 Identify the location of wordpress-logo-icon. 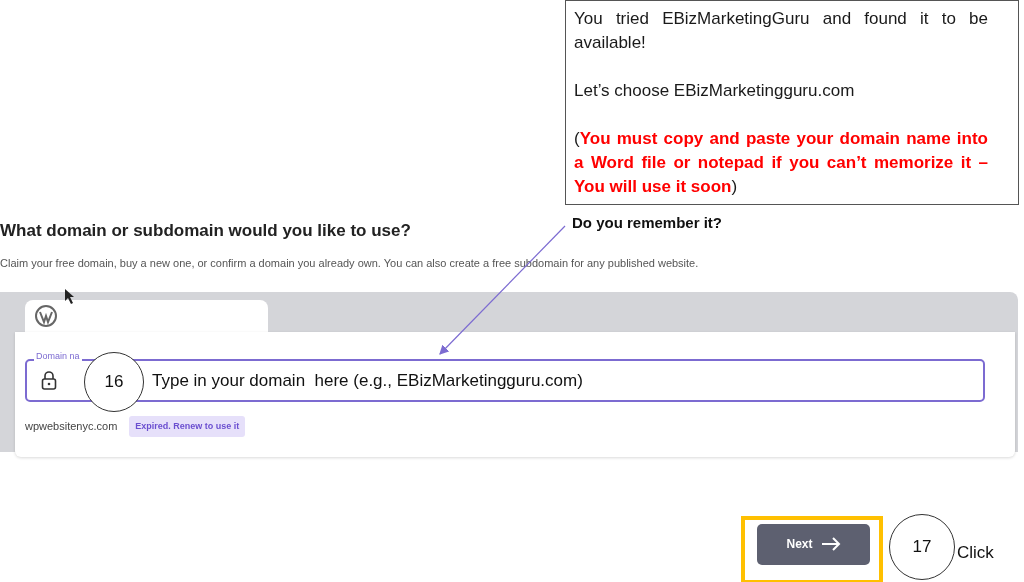
(46, 315).